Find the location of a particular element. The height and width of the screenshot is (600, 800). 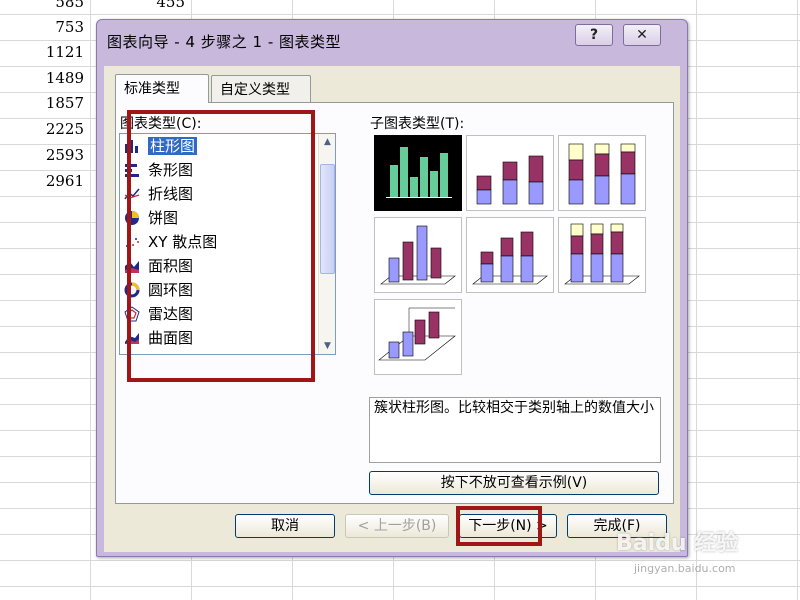

list-scrollbar: ▲ ▼ is located at coordinates (326, 244).